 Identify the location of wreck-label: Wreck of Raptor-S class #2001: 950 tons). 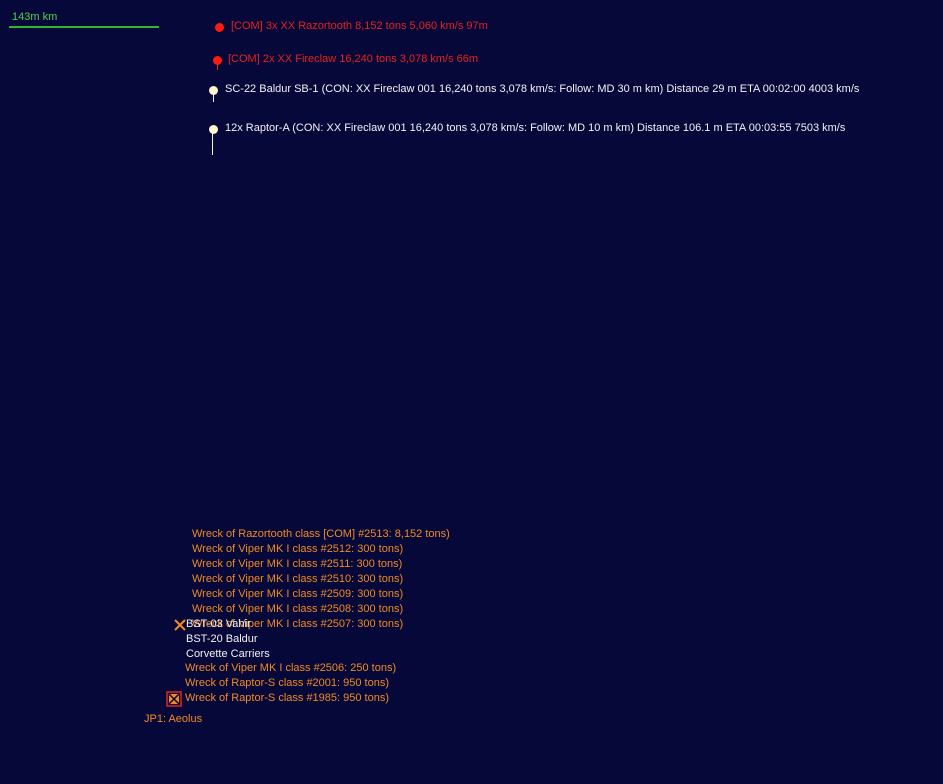
(287, 683).